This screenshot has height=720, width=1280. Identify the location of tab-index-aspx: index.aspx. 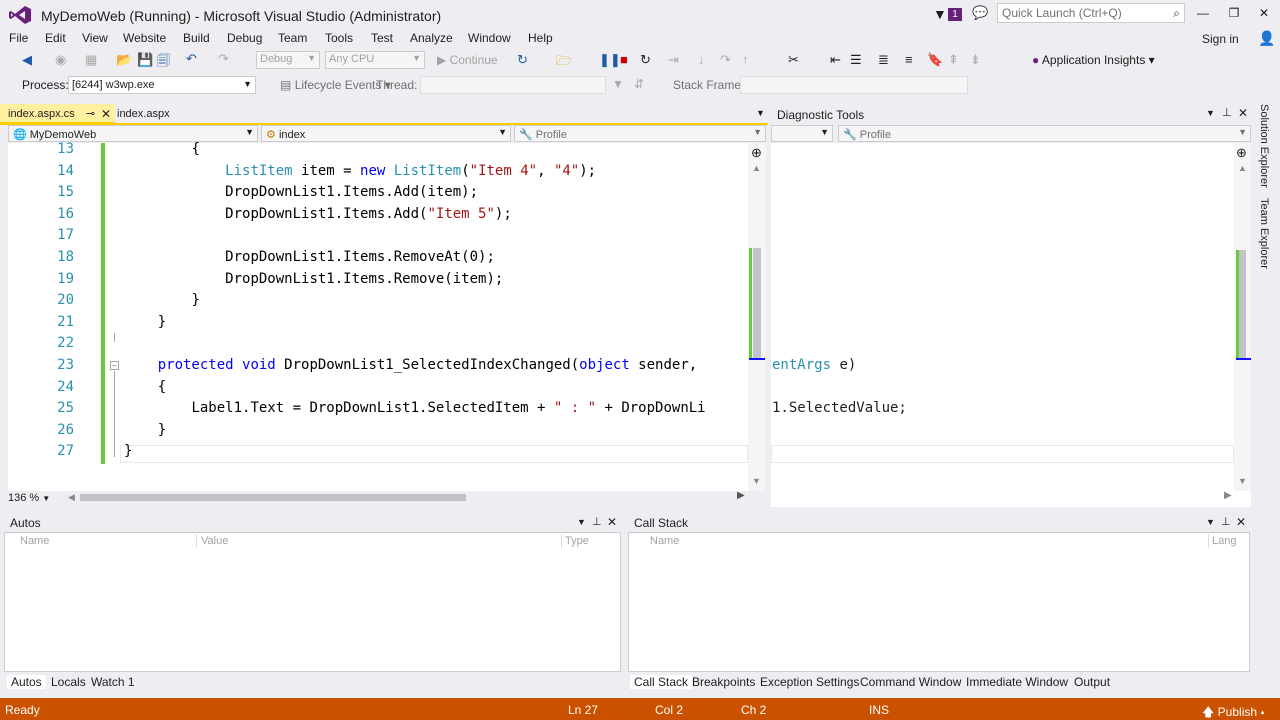
(162, 114).